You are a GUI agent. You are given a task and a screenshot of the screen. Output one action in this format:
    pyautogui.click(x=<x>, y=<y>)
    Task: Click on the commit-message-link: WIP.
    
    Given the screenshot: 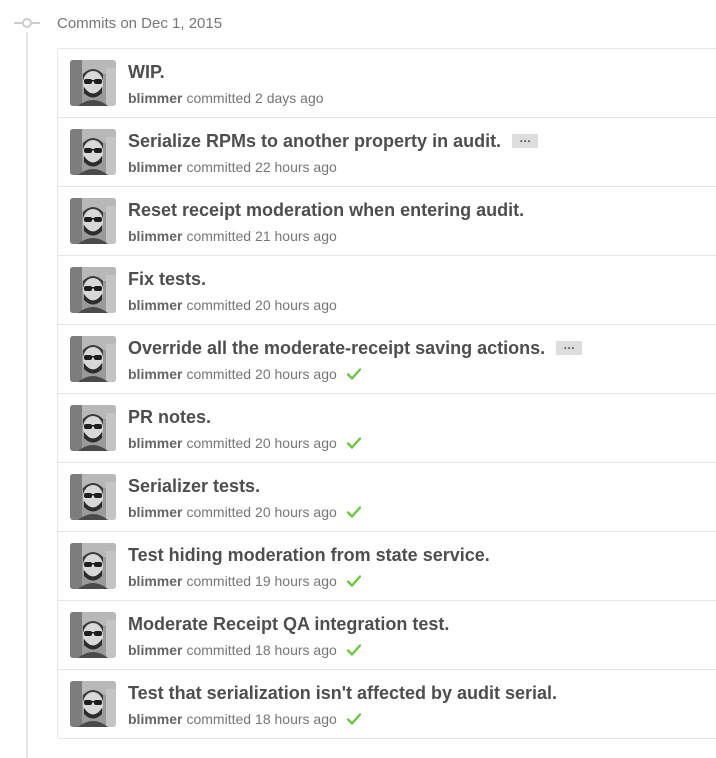 What is the action you would take?
    pyautogui.click(x=146, y=72)
    